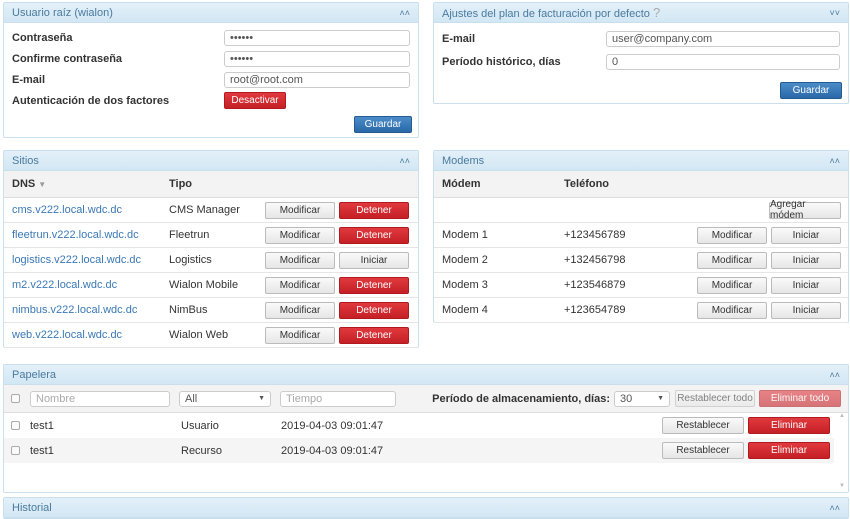  I want to click on history-period-input: 0, so click(723, 61).